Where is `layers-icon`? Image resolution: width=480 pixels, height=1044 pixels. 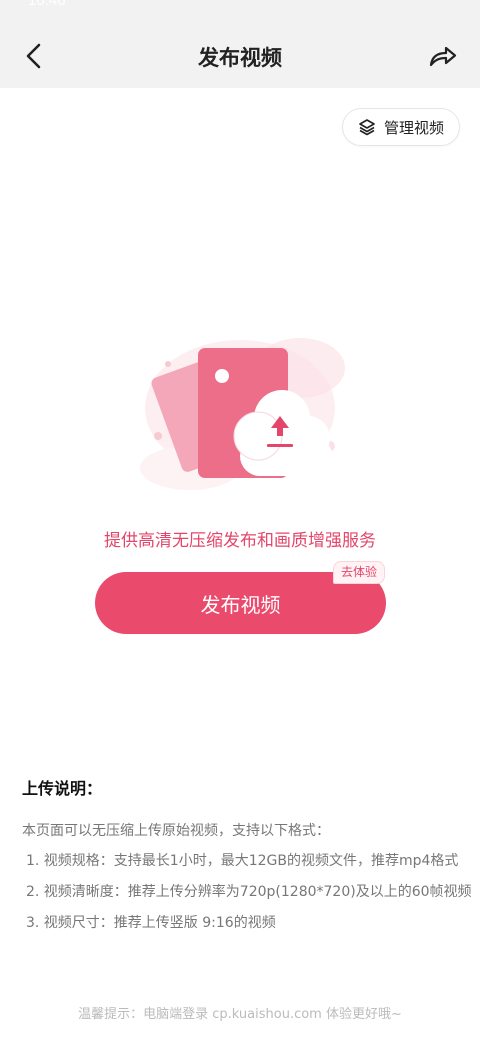 layers-icon is located at coordinates (367, 127).